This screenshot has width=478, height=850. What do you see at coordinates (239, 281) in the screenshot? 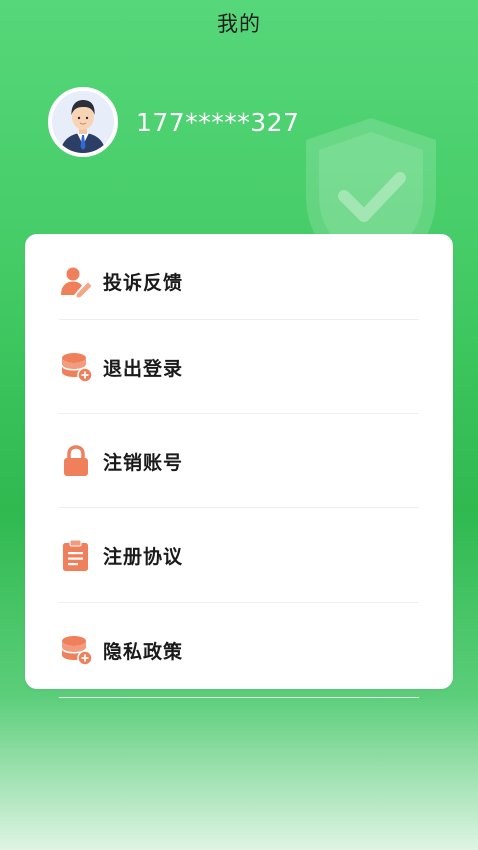
I see `menu-item-feedback: 投诉反馈` at bounding box center [239, 281].